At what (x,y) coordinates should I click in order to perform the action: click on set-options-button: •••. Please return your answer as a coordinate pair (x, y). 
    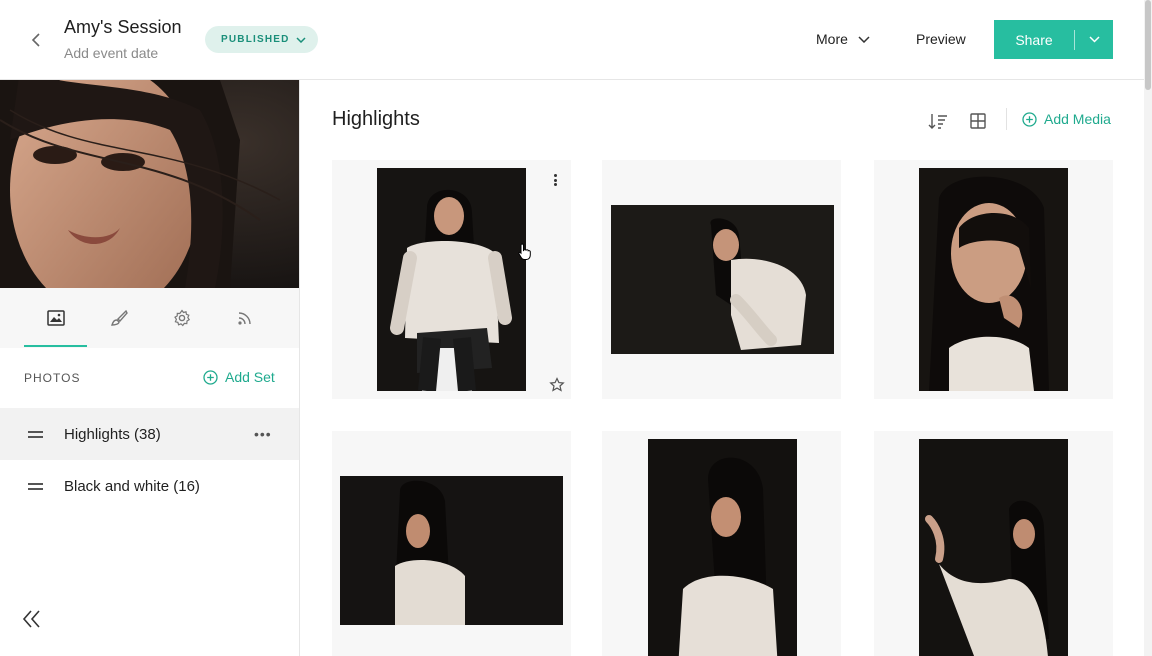
    Looking at the image, I should click on (263, 434).